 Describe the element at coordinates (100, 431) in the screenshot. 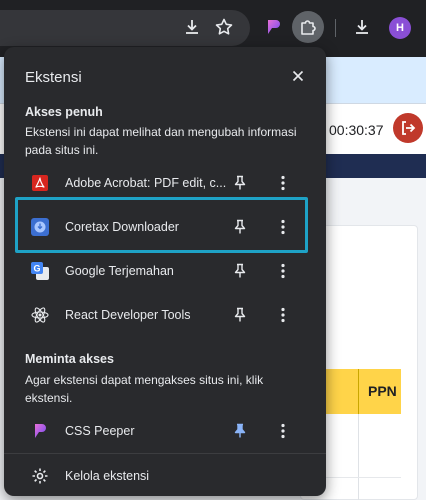

I see `extension-name: CSS Peeper` at that location.